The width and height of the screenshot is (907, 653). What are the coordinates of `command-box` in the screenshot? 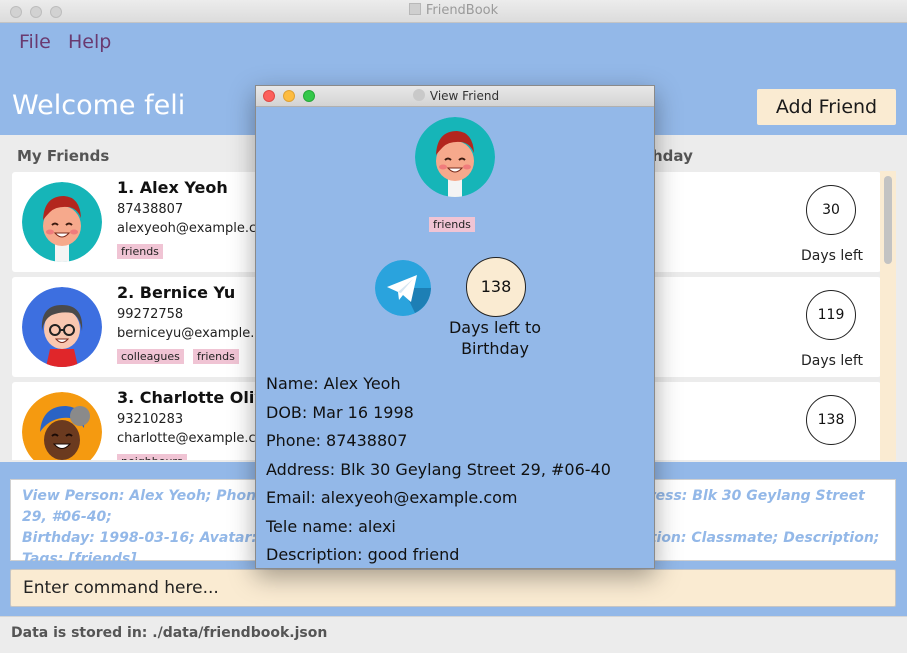 It's located at (453, 588).